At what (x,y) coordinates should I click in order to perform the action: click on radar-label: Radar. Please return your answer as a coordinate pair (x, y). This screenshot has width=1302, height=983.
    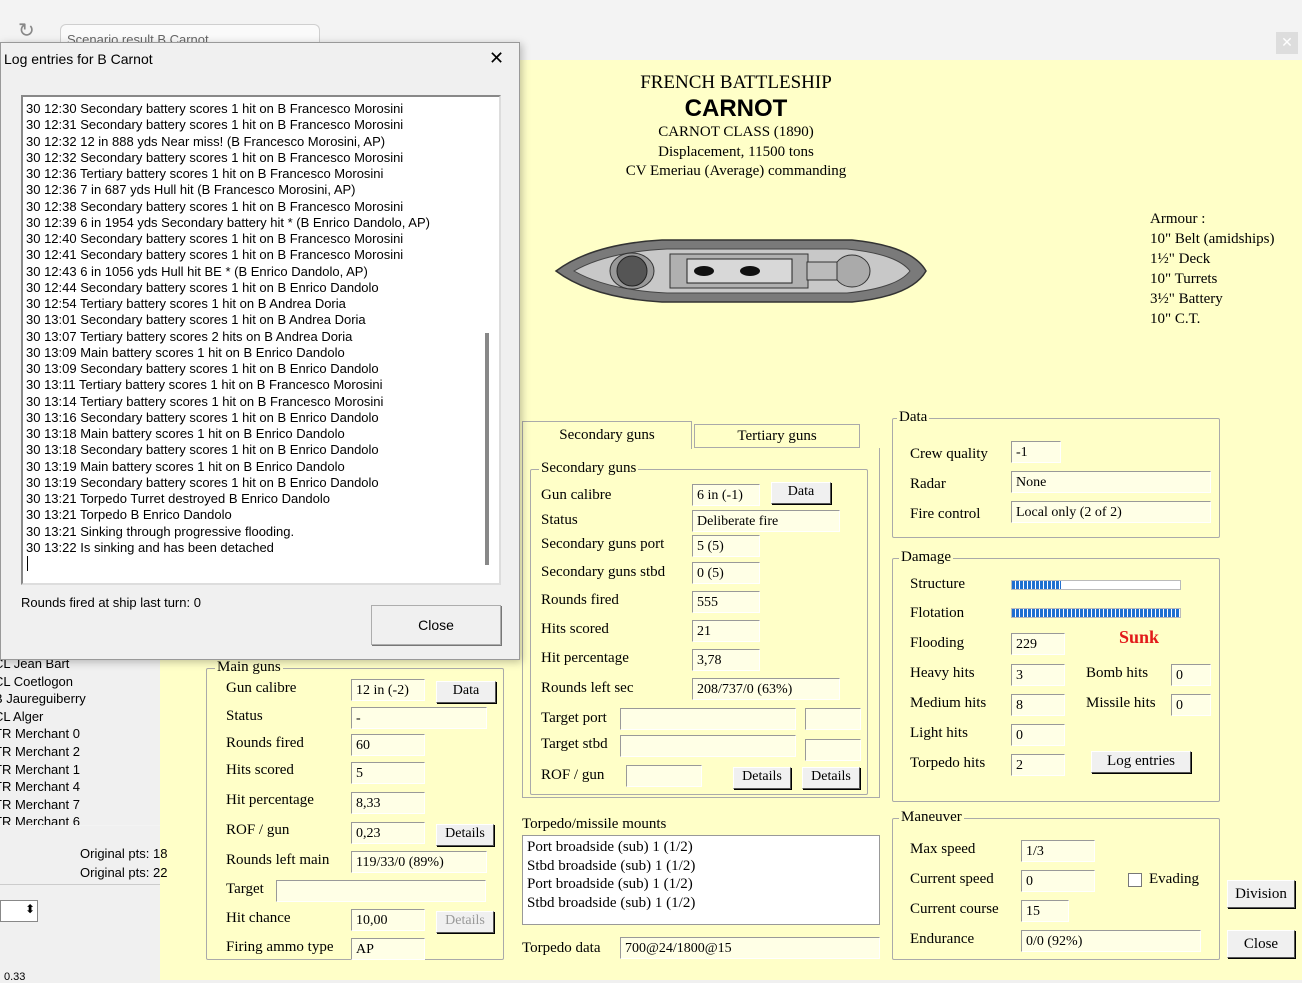
    Looking at the image, I should click on (928, 484).